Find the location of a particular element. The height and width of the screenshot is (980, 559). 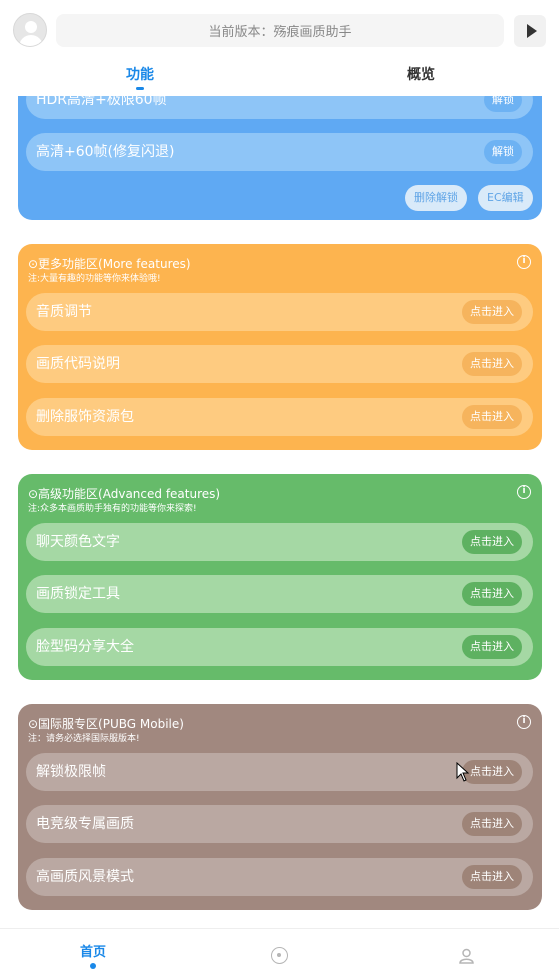

feature-row-label: 高画质风景模式 is located at coordinates (85, 877).